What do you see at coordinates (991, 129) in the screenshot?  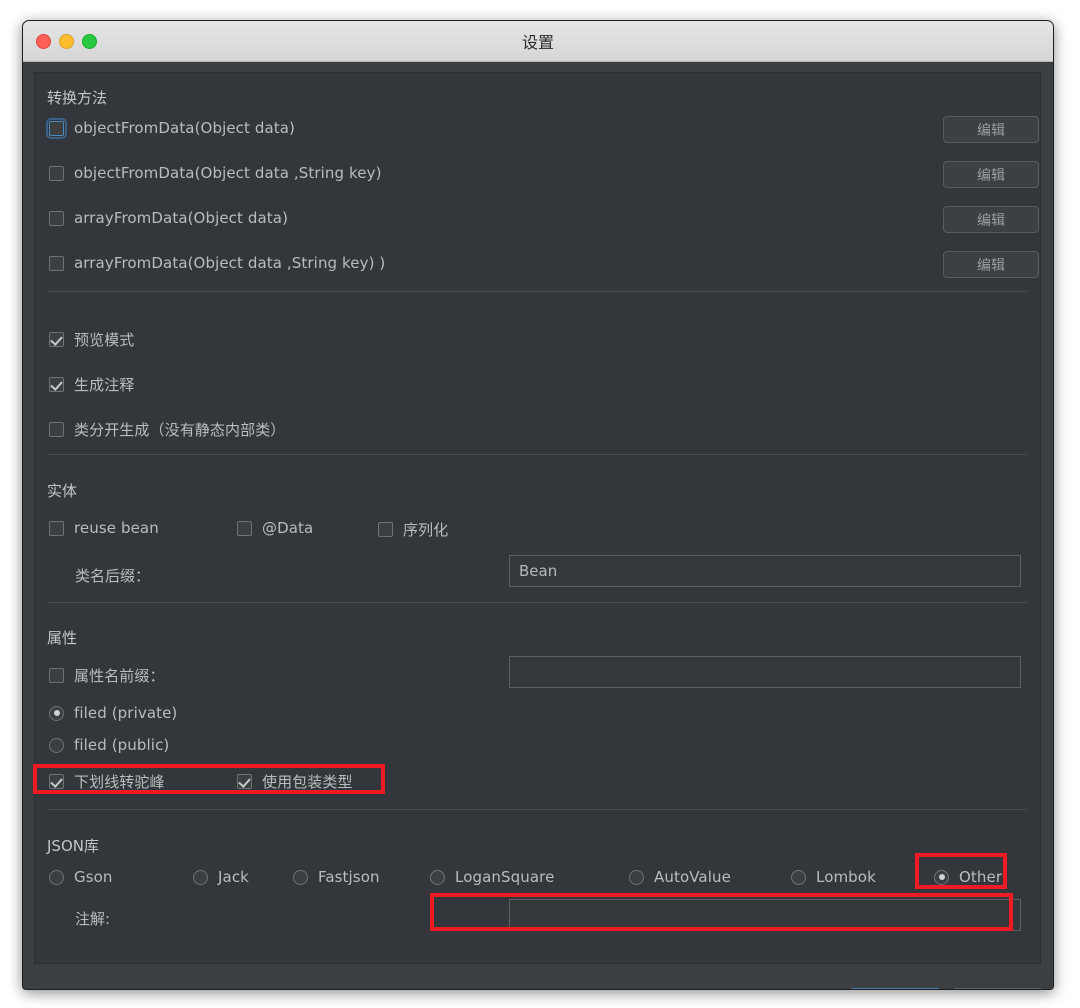 I see `edit-button-object-from-data: 编辑` at bounding box center [991, 129].